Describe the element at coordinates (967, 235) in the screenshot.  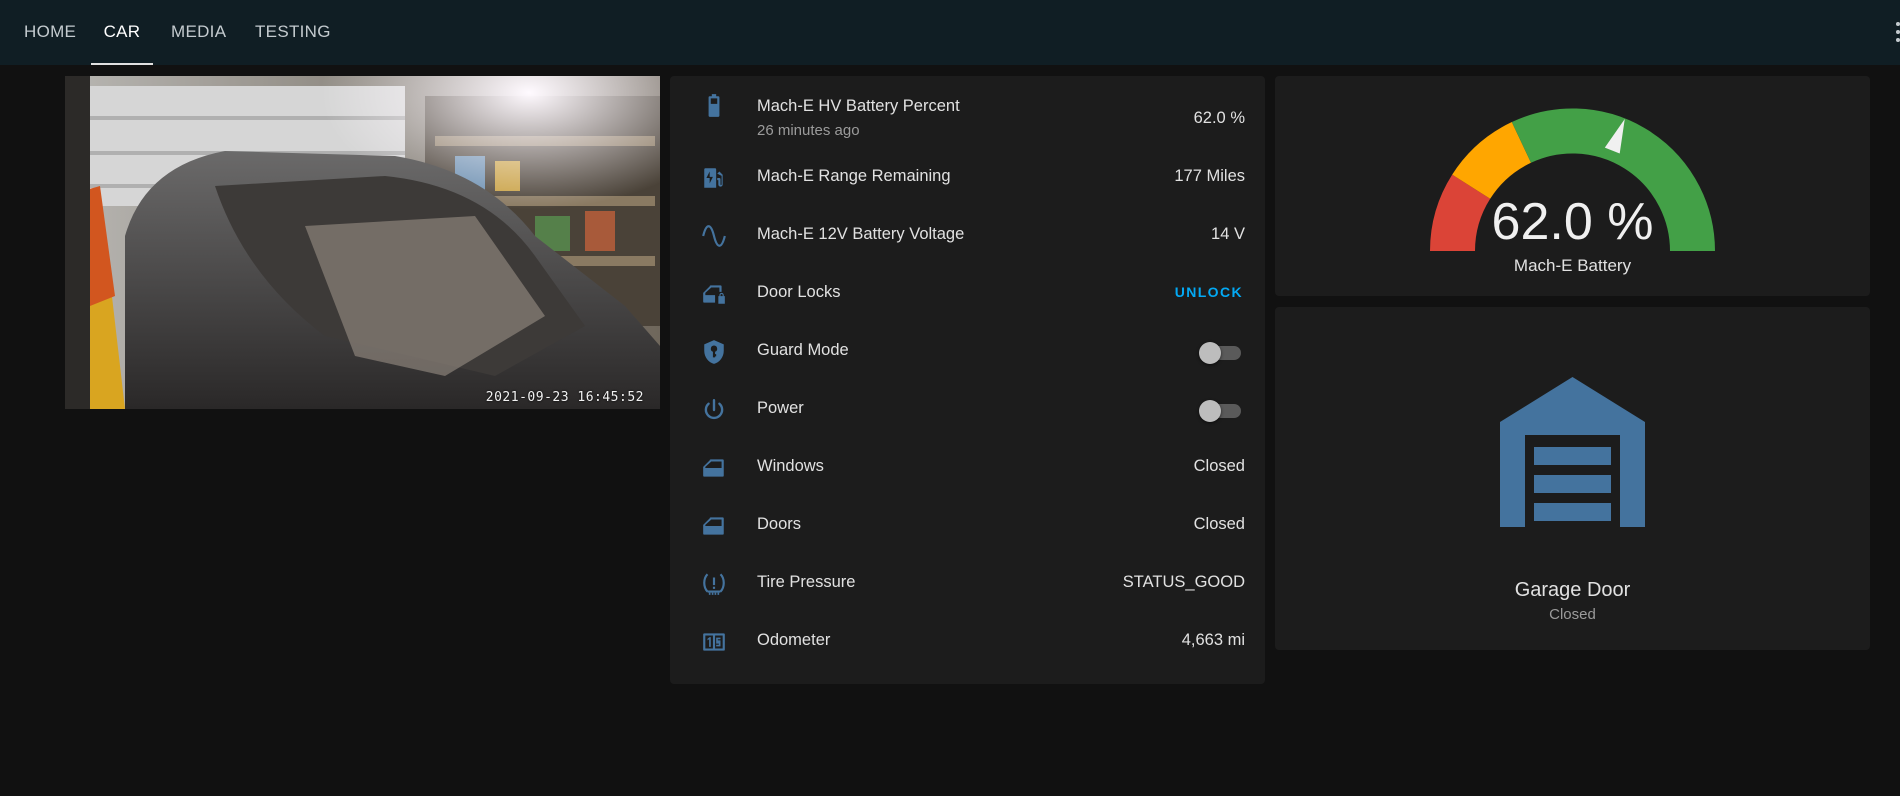
I see `entity-row-12v-voltage: Mach-E 12V Battery Voltage 14 V` at that location.